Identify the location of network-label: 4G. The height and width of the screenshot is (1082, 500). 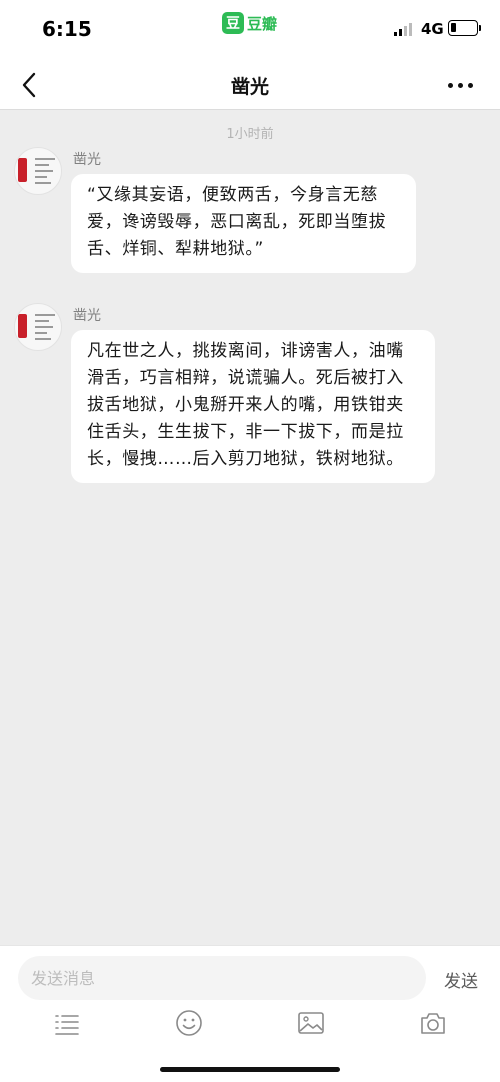
(432, 29).